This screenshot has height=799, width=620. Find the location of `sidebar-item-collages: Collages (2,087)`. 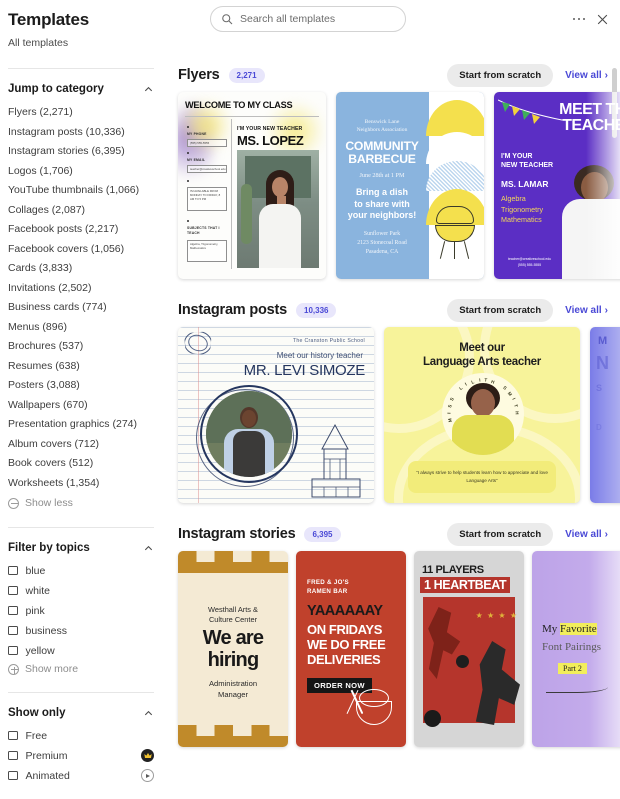

sidebar-item-collages: Collages (2,087) is located at coordinates (81, 211).